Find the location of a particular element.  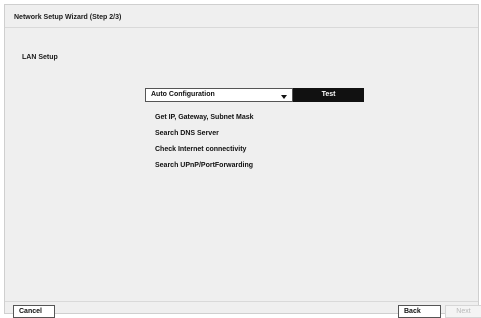

step-check-internet: Check Internet connectivity is located at coordinates (201, 149).